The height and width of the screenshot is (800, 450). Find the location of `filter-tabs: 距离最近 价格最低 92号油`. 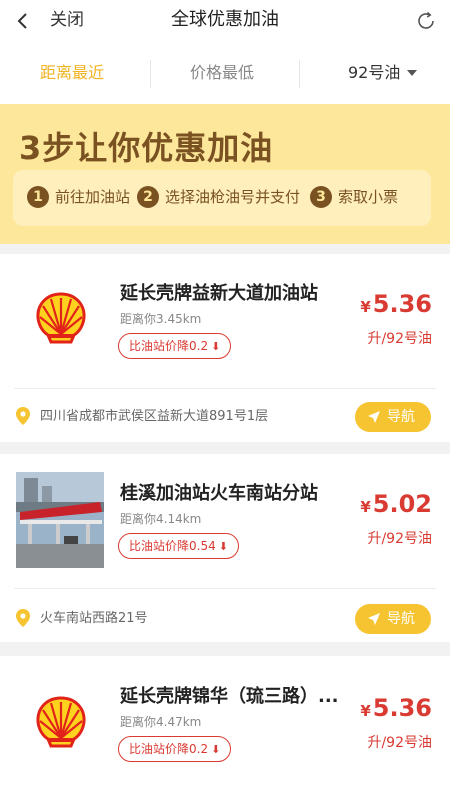

filter-tabs: 距离最近 价格最低 92号油 is located at coordinates (225, 73).